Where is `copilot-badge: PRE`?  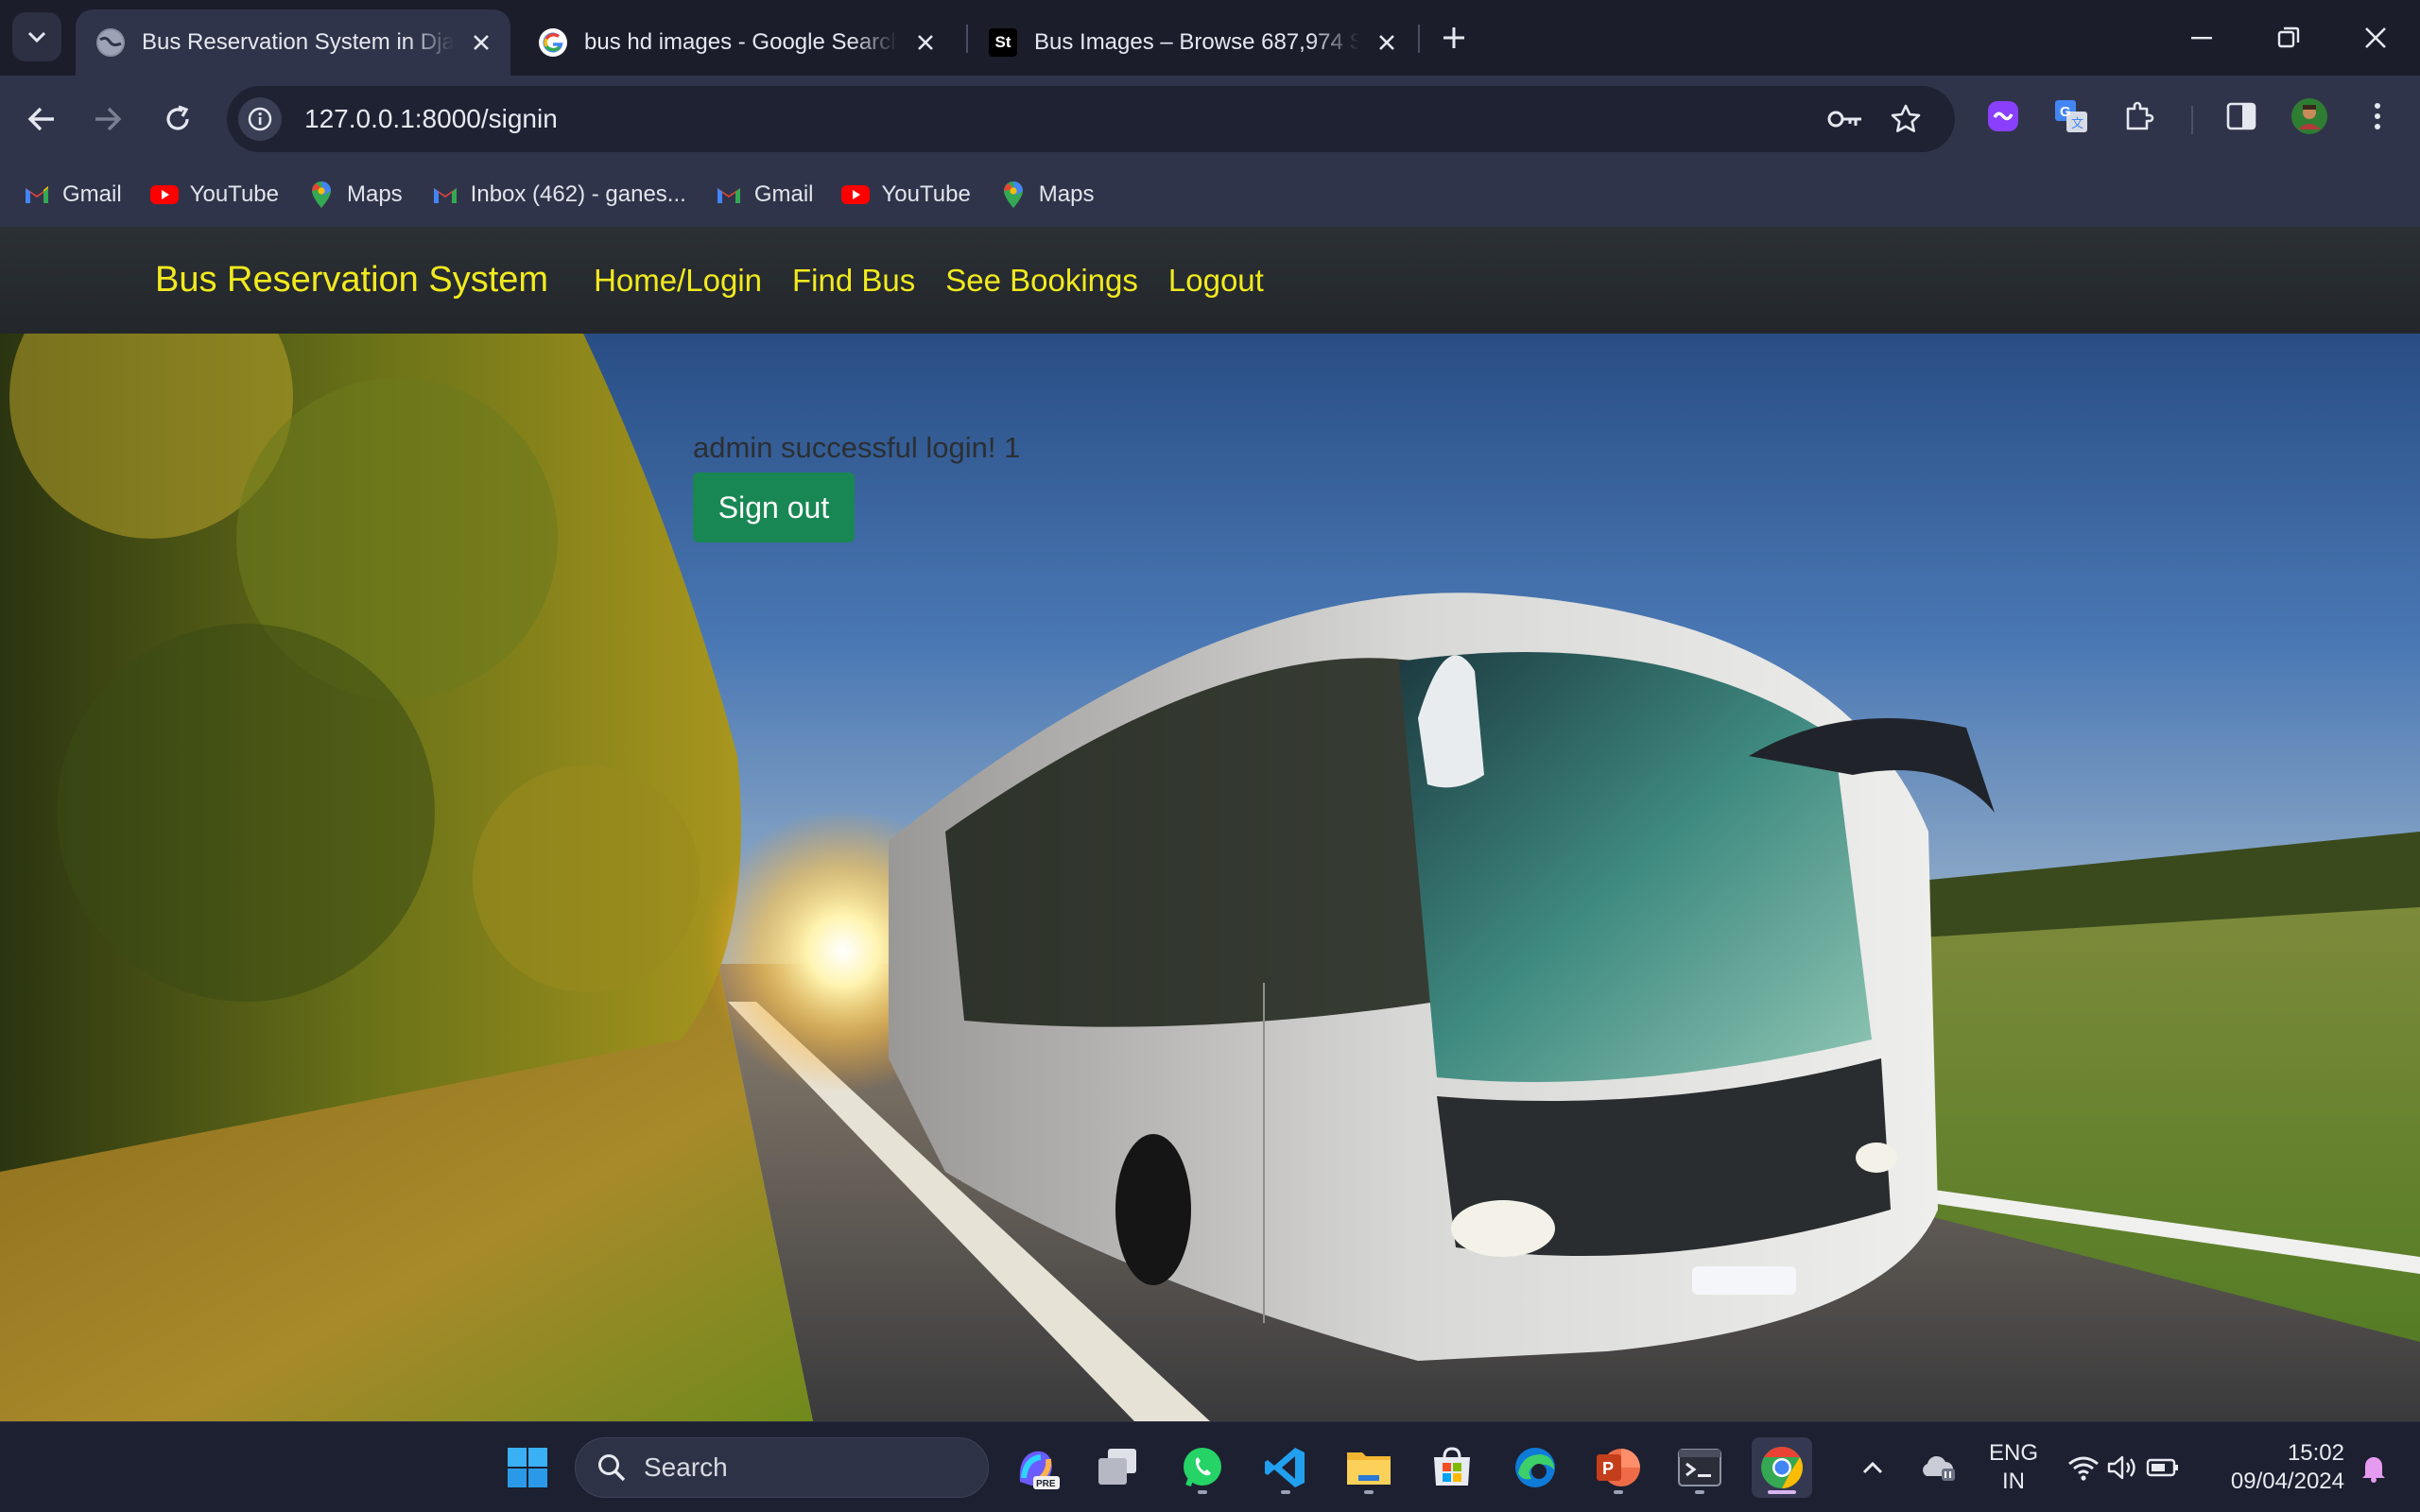 copilot-badge: PRE is located at coordinates (1046, 1484).